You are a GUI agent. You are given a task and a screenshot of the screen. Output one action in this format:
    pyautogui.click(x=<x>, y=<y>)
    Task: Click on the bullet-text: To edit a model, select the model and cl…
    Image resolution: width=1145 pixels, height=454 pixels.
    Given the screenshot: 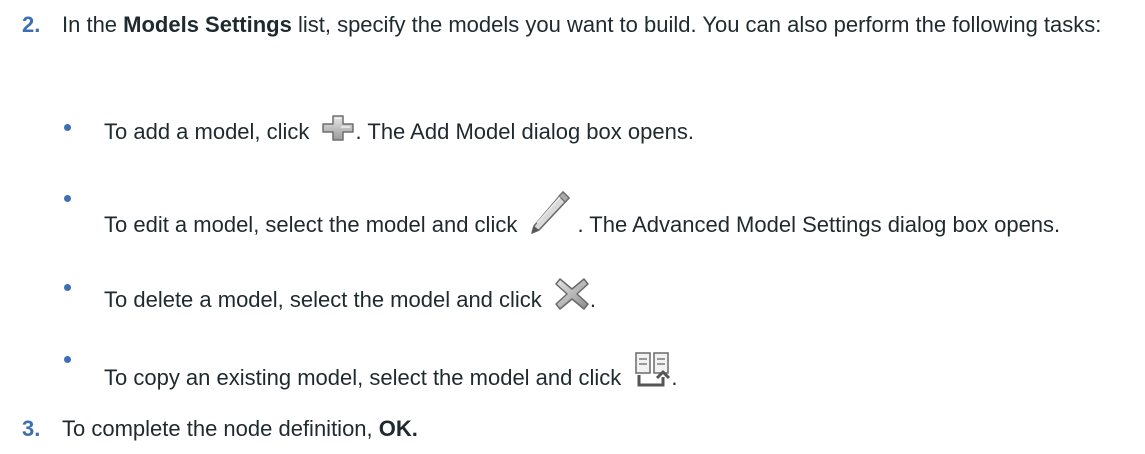 What is the action you would take?
    pyautogui.click(x=614, y=212)
    